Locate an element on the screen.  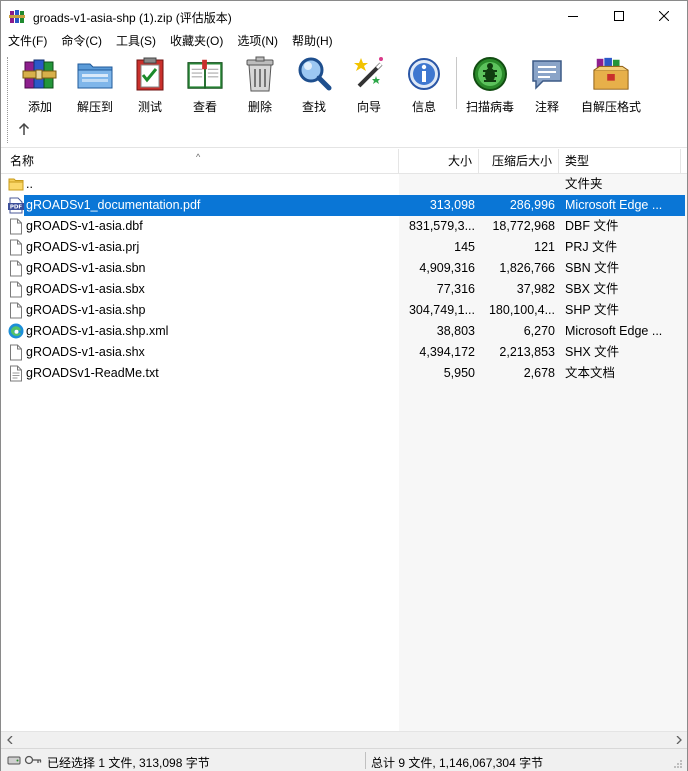
add-button: 添加 is located at coordinates (40, 86).